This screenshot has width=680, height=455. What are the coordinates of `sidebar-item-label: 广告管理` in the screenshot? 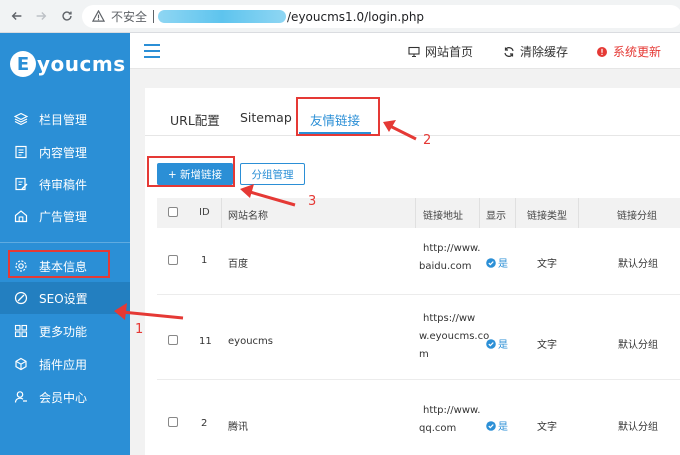 It's located at (63, 216).